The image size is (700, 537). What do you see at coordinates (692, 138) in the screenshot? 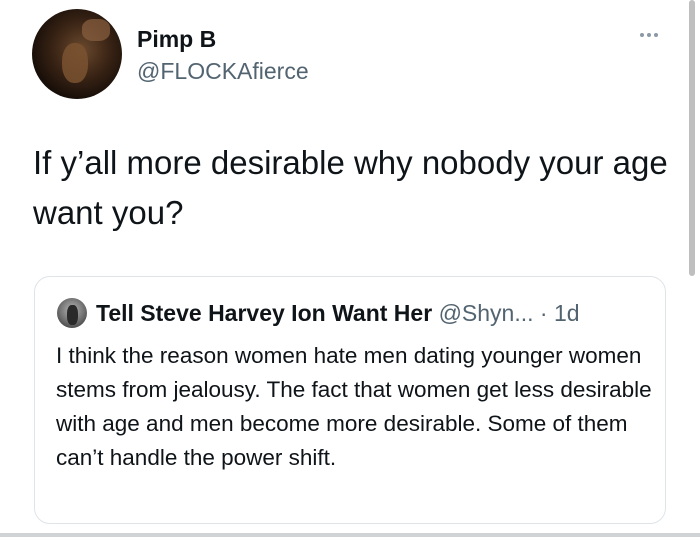
I see `scrollbar` at bounding box center [692, 138].